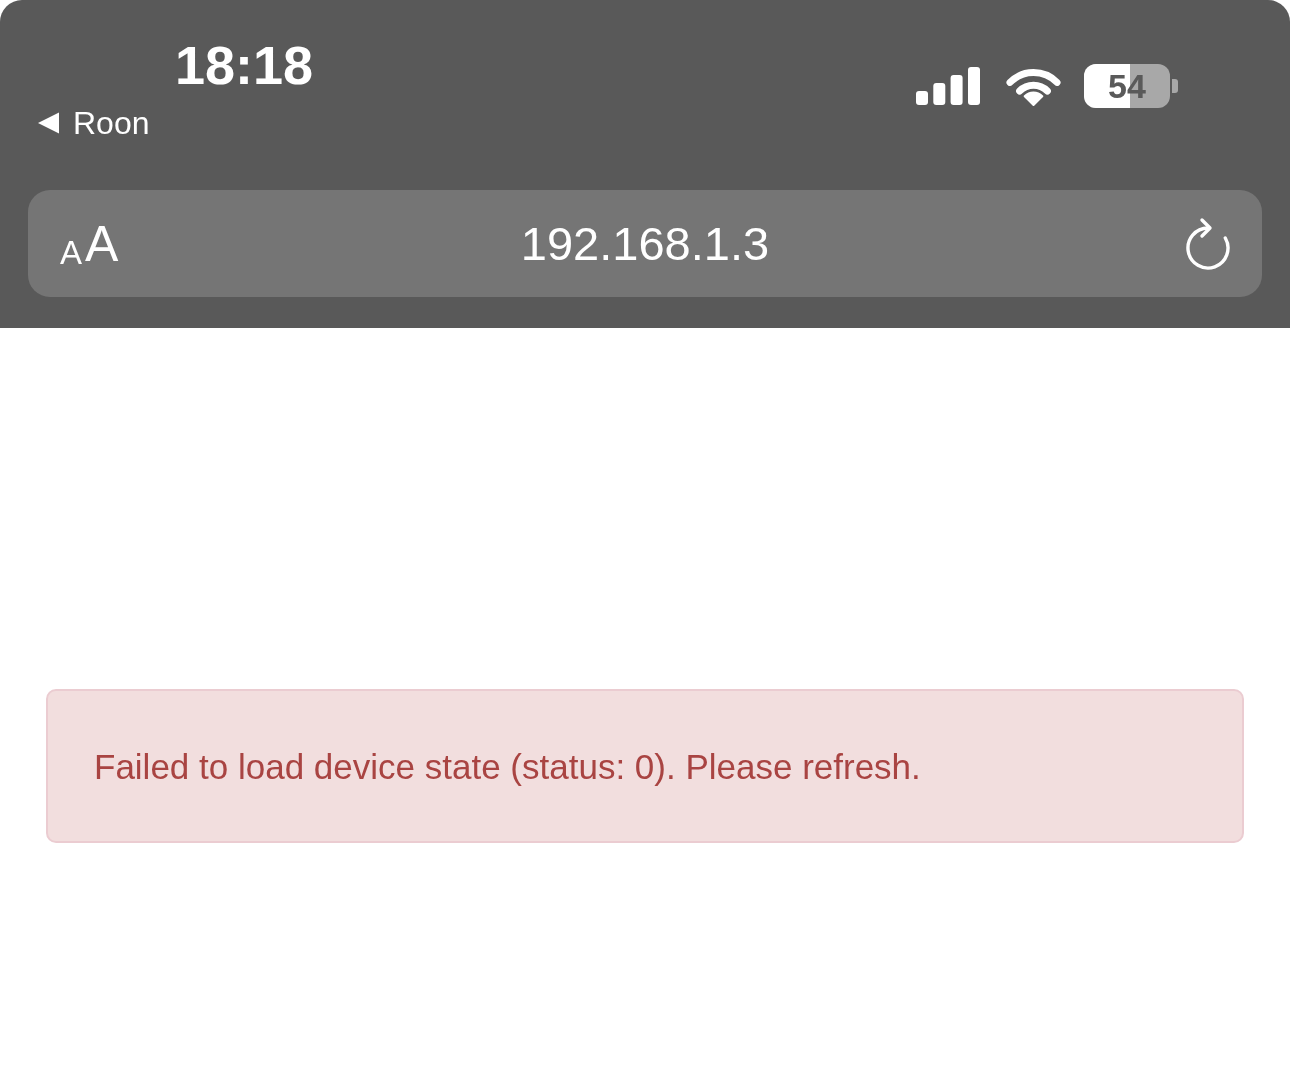 This screenshot has height=1080, width=1290. Describe the element at coordinates (1127, 86) in the screenshot. I see `battery-percentage: 54` at that location.